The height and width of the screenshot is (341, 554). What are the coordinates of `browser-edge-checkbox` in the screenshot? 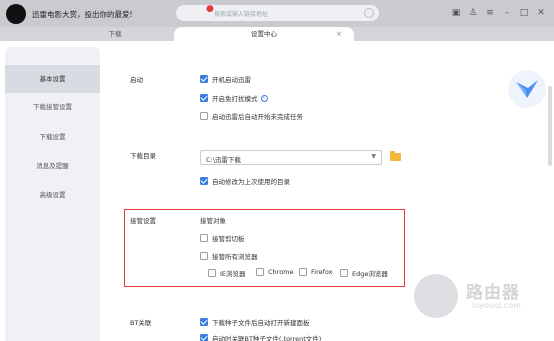 It's located at (344, 273).